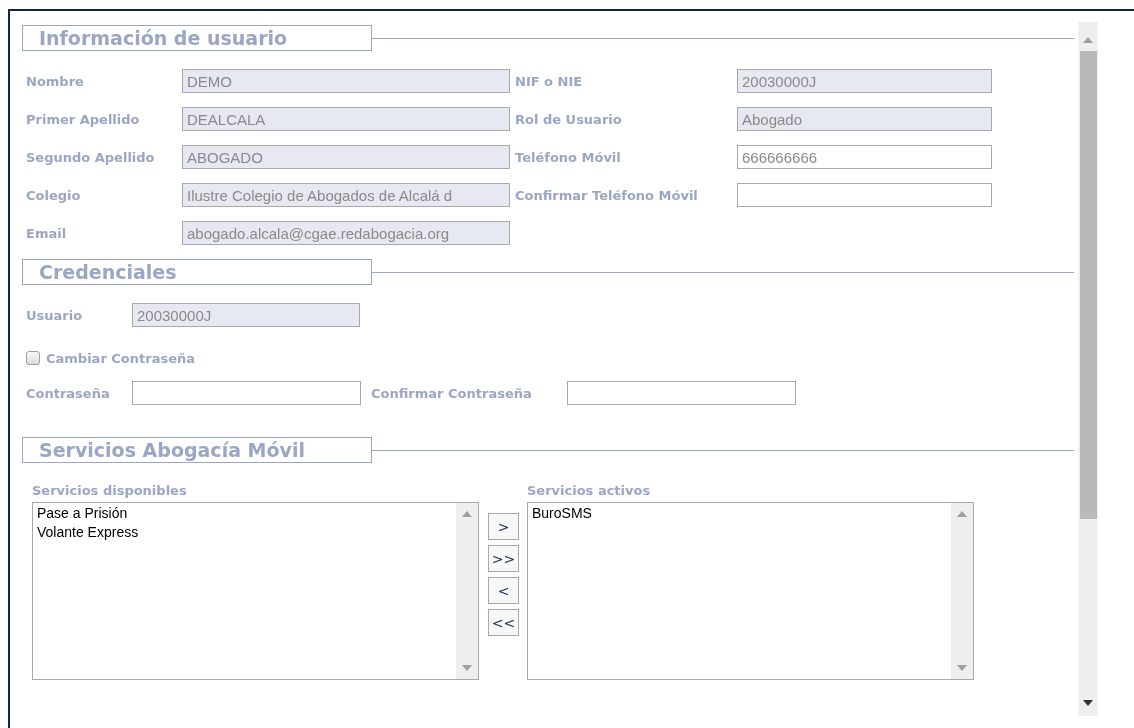 This screenshot has height=728, width=1134. I want to click on move-button: <<, so click(503, 622).